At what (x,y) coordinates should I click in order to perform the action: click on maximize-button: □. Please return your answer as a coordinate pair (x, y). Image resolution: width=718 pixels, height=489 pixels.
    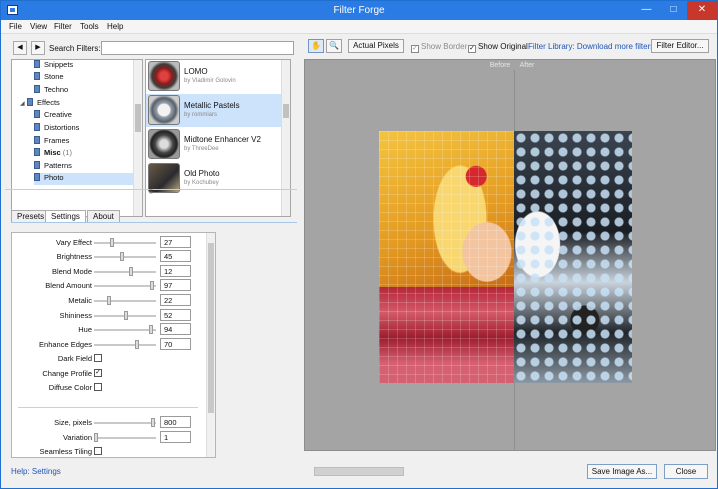
    Looking at the image, I should click on (673, 10).